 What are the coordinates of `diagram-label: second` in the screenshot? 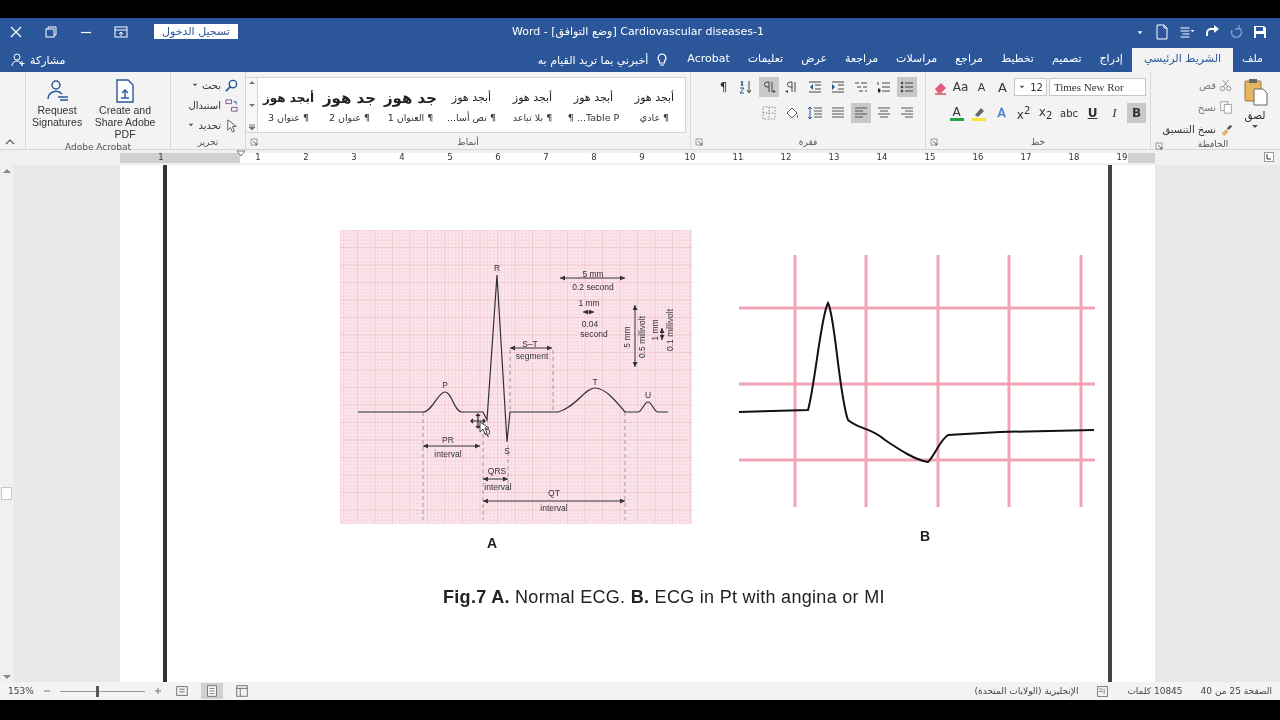 It's located at (594, 334).